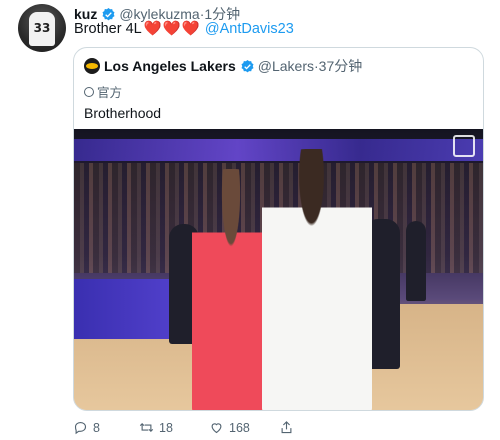 This screenshot has height=440, width=500. What do you see at coordinates (156, 427) in the screenshot?
I see `retweet-button: 18` at bounding box center [156, 427].